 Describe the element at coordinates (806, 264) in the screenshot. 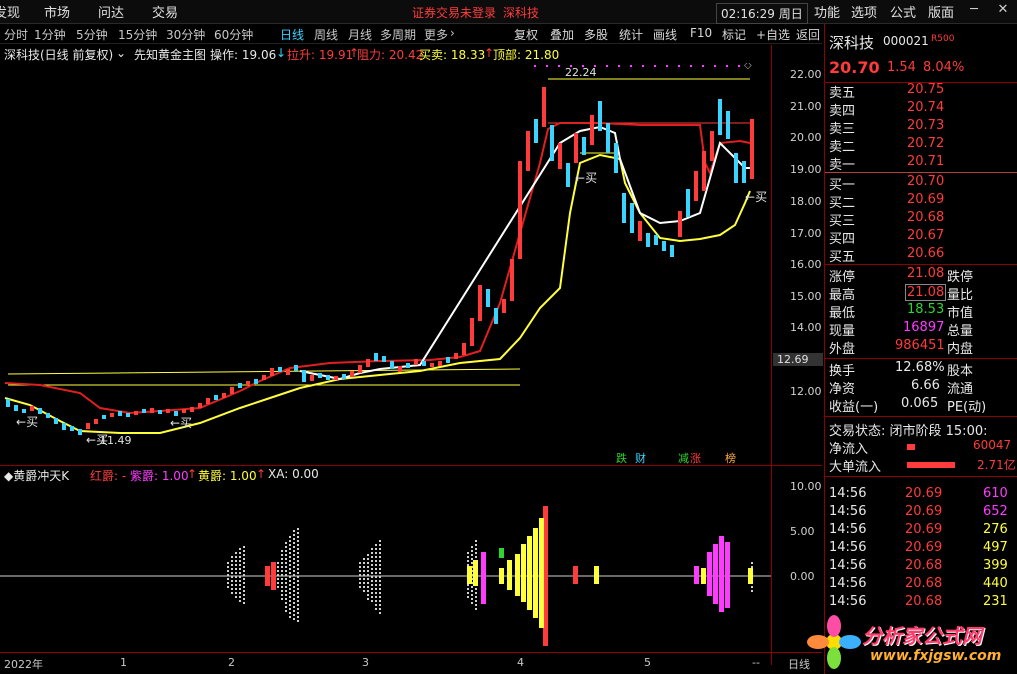

I see `price-label: 16.00` at that location.